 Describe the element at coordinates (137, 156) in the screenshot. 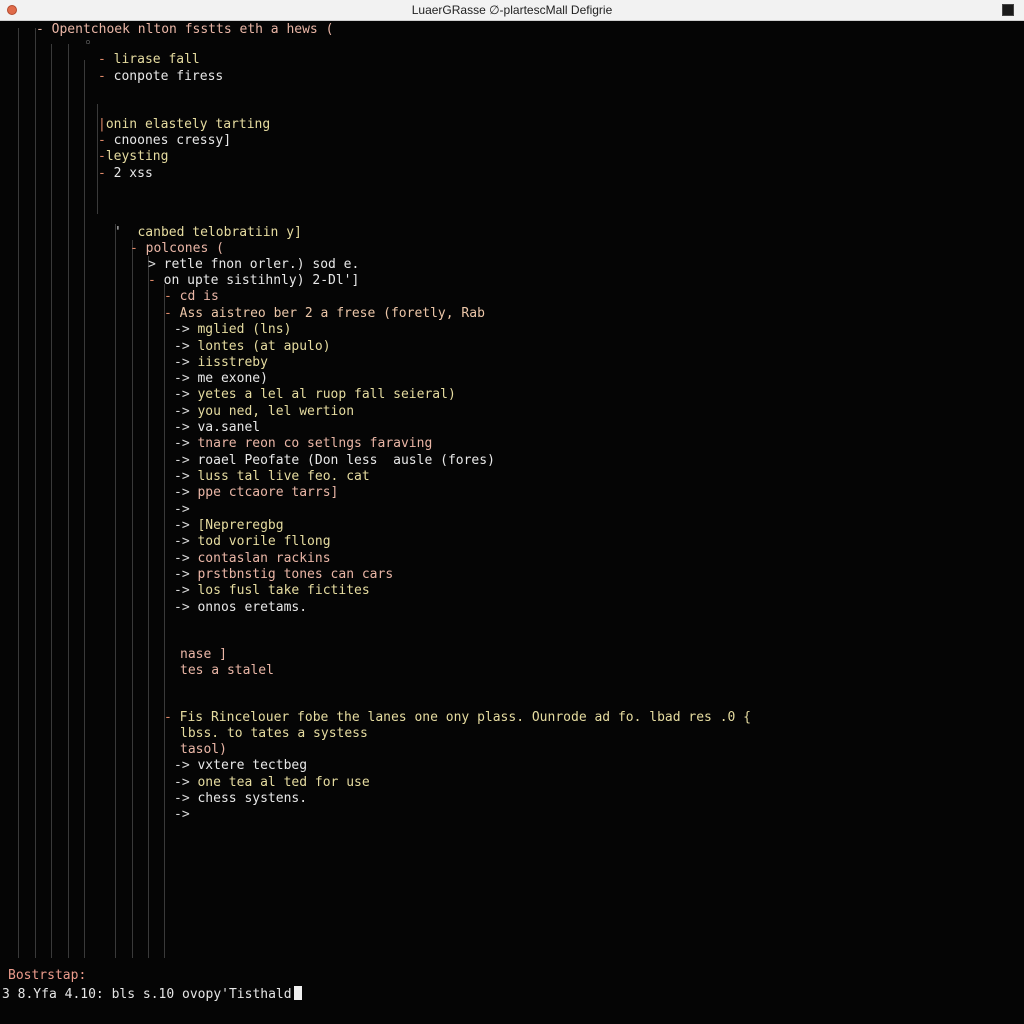

I see `tree-text: leysting` at that location.